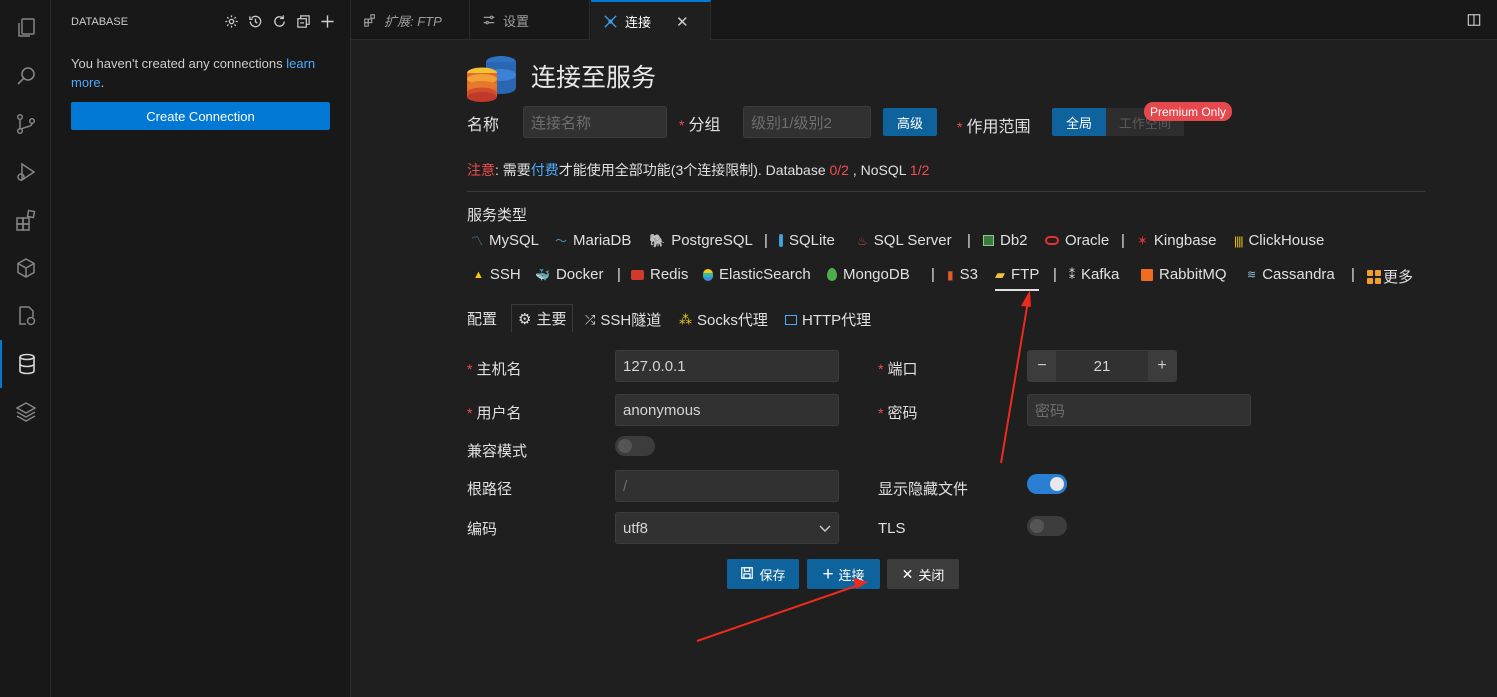 This screenshot has height=697, width=1497. I want to click on history-icon, so click(255, 21).